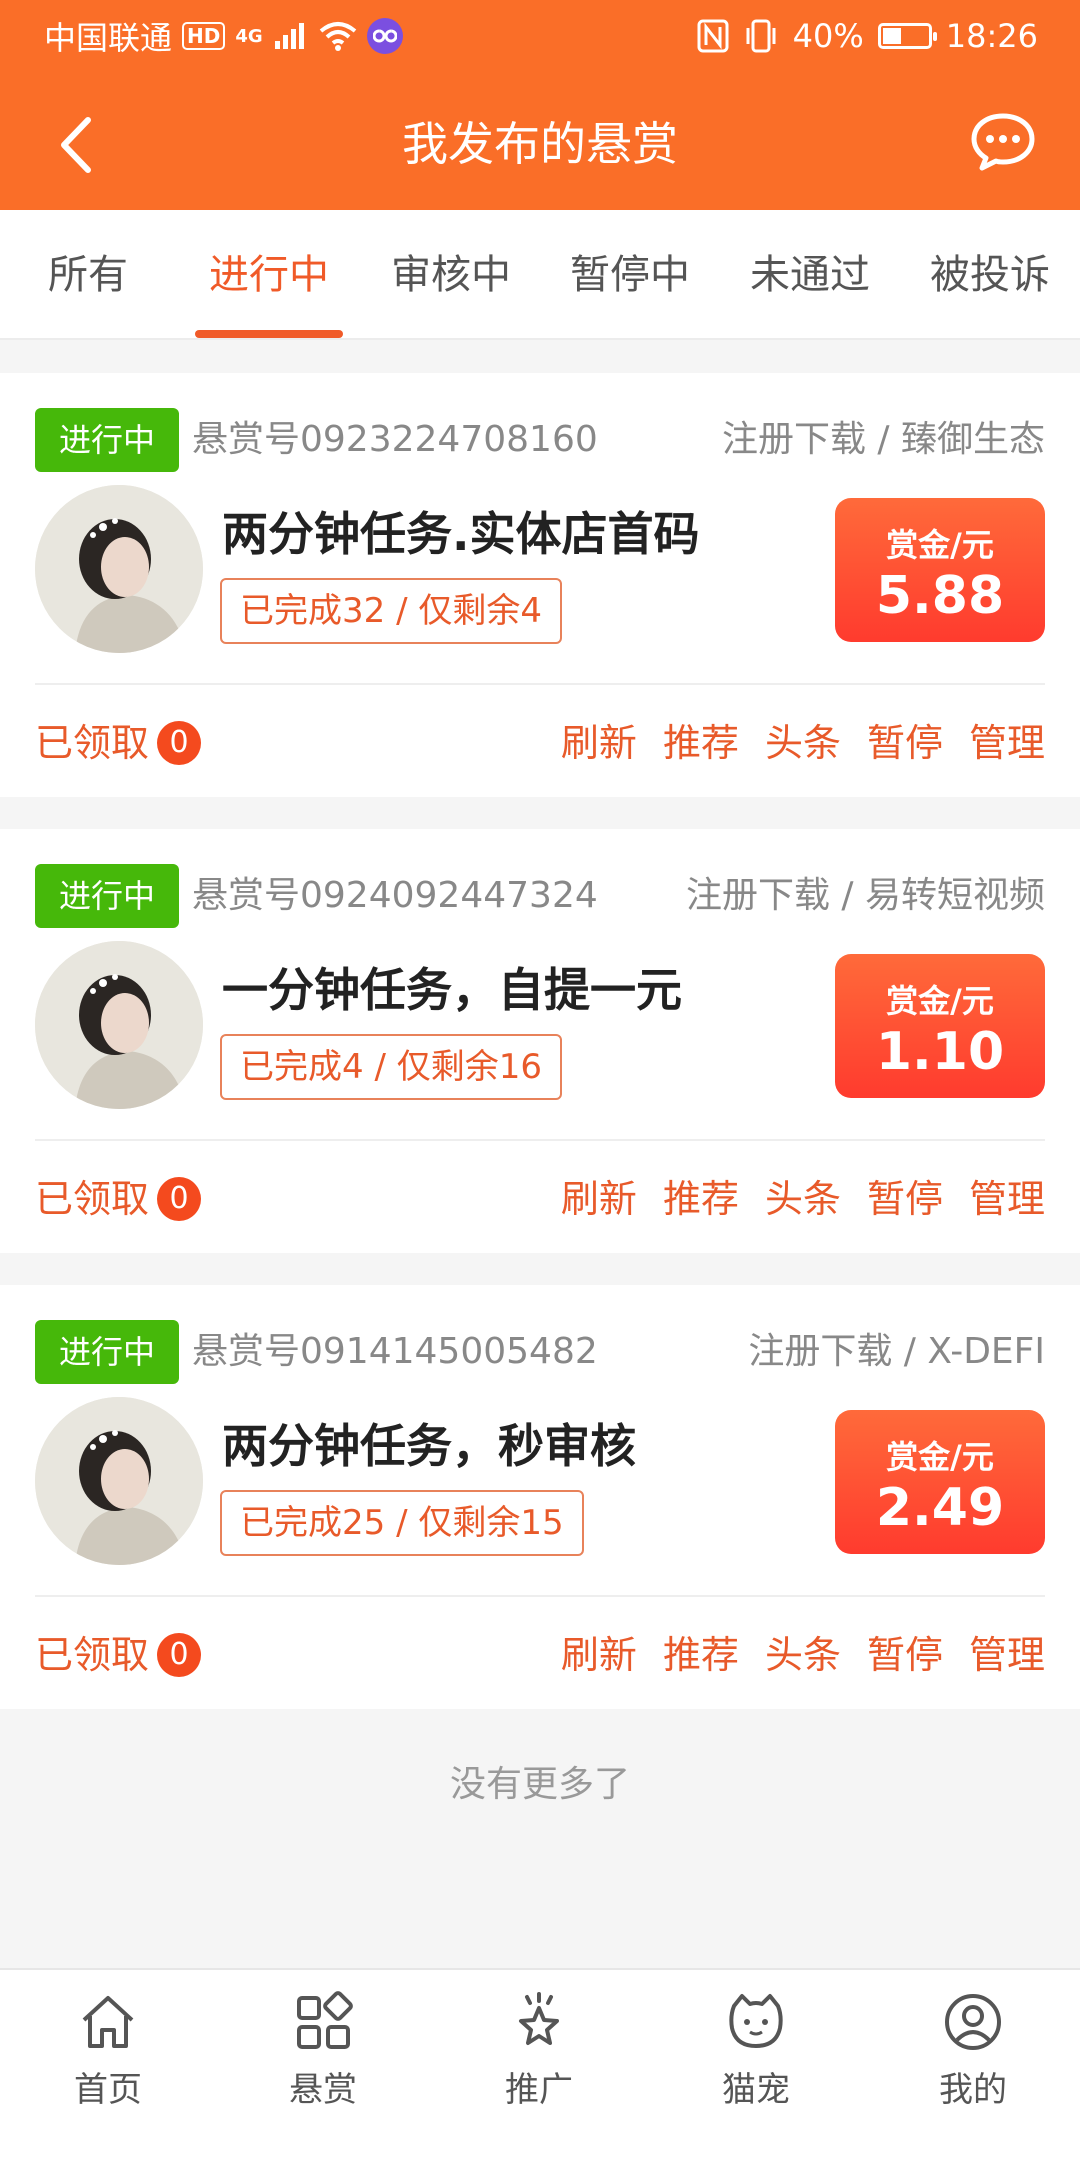 The height and width of the screenshot is (2160, 1080). Describe the element at coordinates (756, 2065) in the screenshot. I see `nav-pets: 猫宠` at that location.